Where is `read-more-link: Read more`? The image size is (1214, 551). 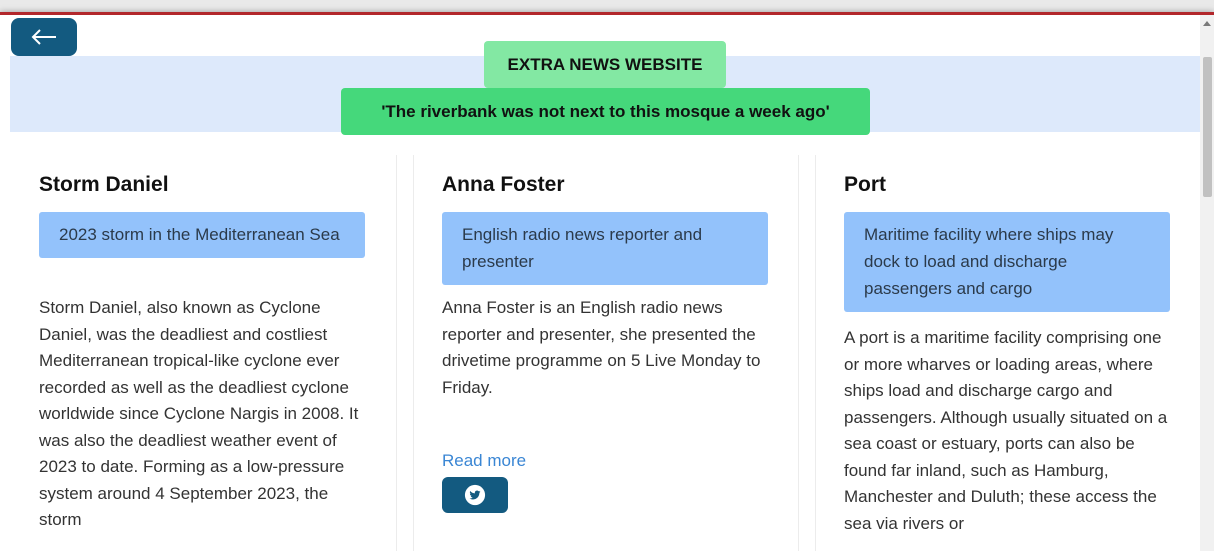 read-more-link: Read more is located at coordinates (484, 461).